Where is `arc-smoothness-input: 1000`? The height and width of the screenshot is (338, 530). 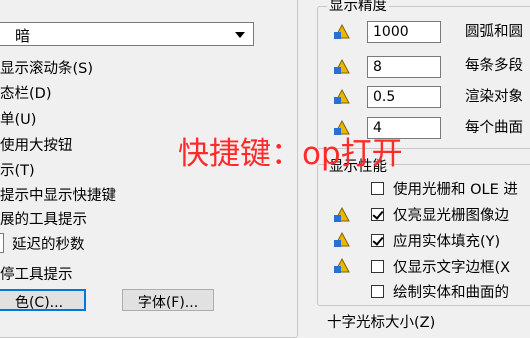
arc-smoothness-input: 1000 is located at coordinates (404, 32).